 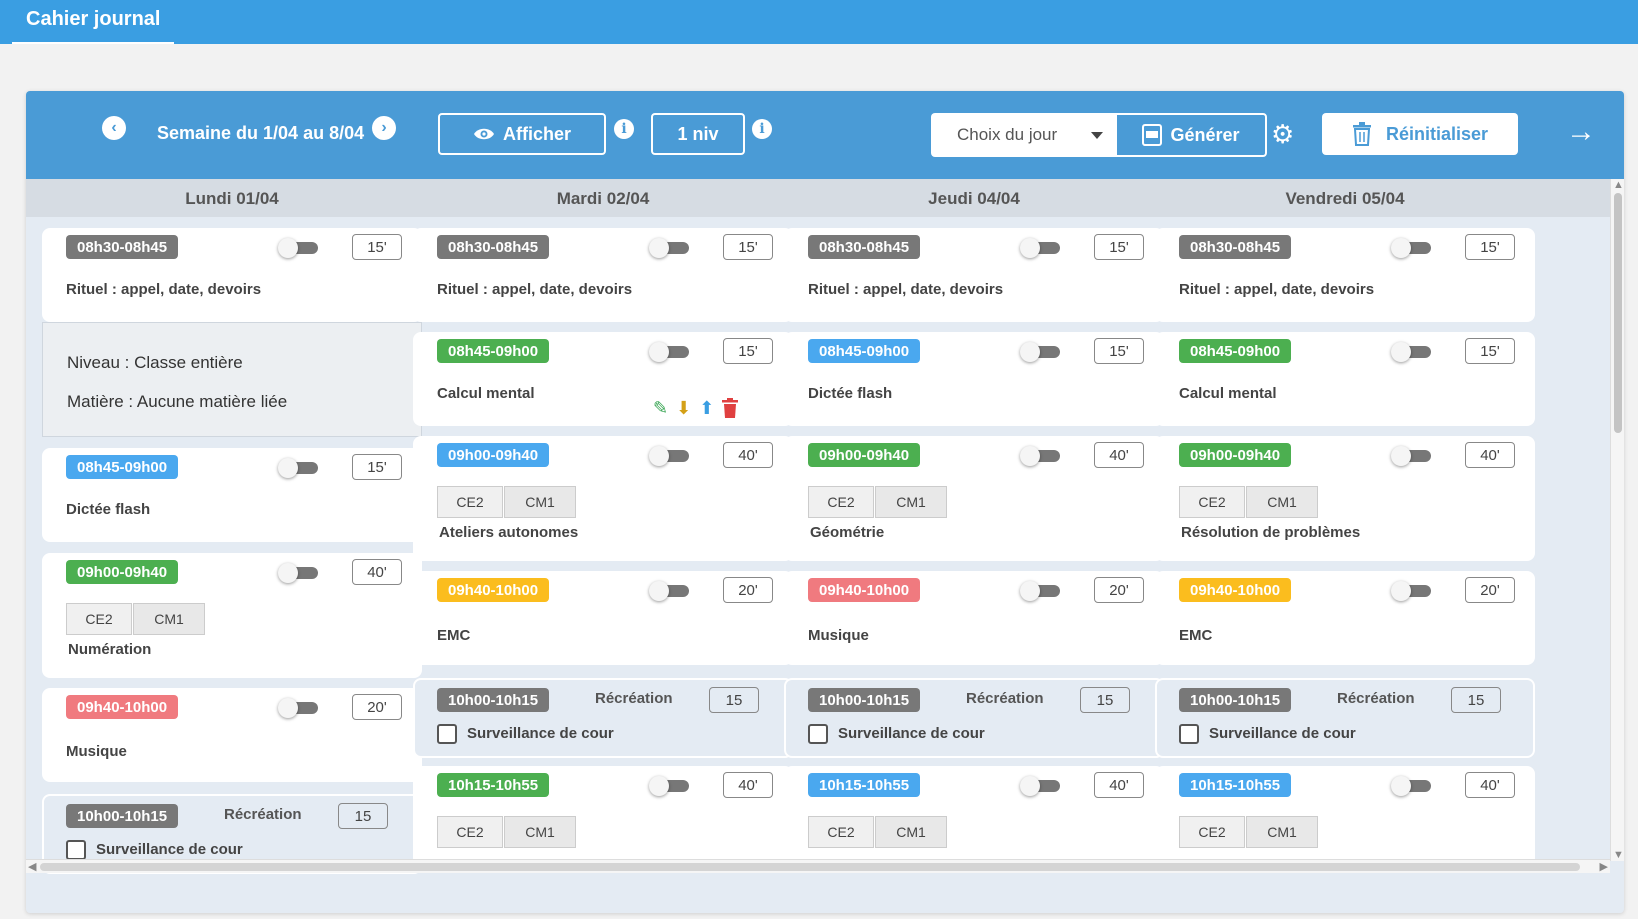 What do you see at coordinates (698, 134) in the screenshot?
I see `niveau-button: 1 niv` at bounding box center [698, 134].